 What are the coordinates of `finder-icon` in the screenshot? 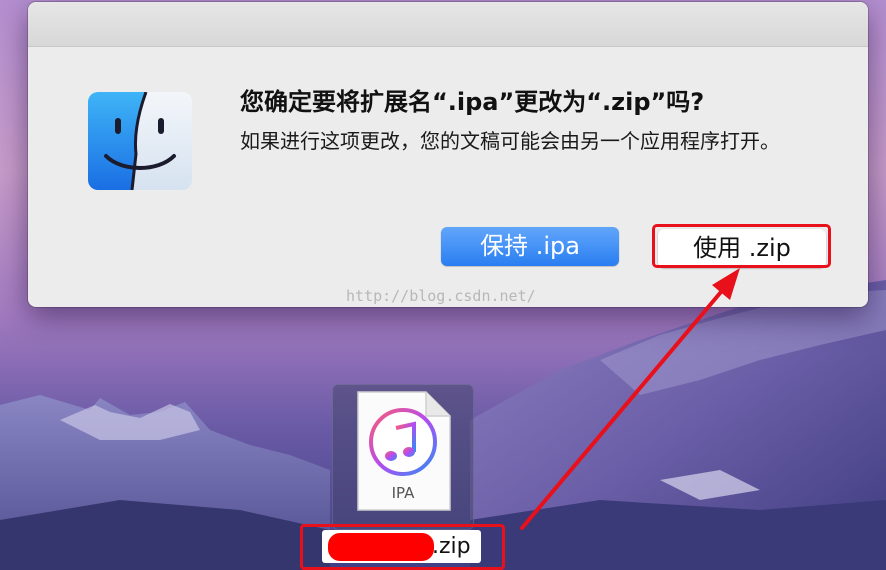 It's located at (140, 141).